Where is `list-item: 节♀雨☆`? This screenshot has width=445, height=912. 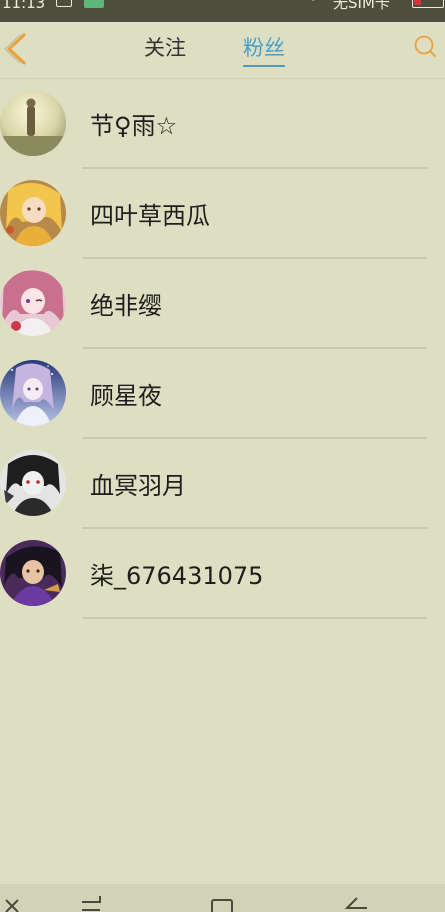 list-item: 节♀雨☆ is located at coordinates (222, 123).